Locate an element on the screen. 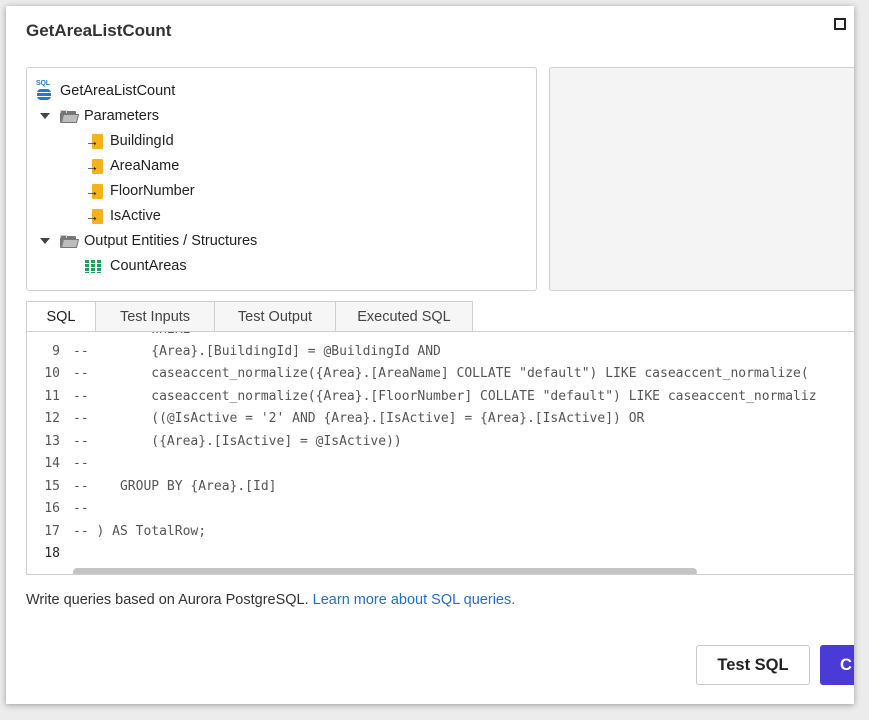 Image resolution: width=869 pixels, height=720 pixels. code-line: 17 -- ) AS TotalRow; is located at coordinates (116, 532).